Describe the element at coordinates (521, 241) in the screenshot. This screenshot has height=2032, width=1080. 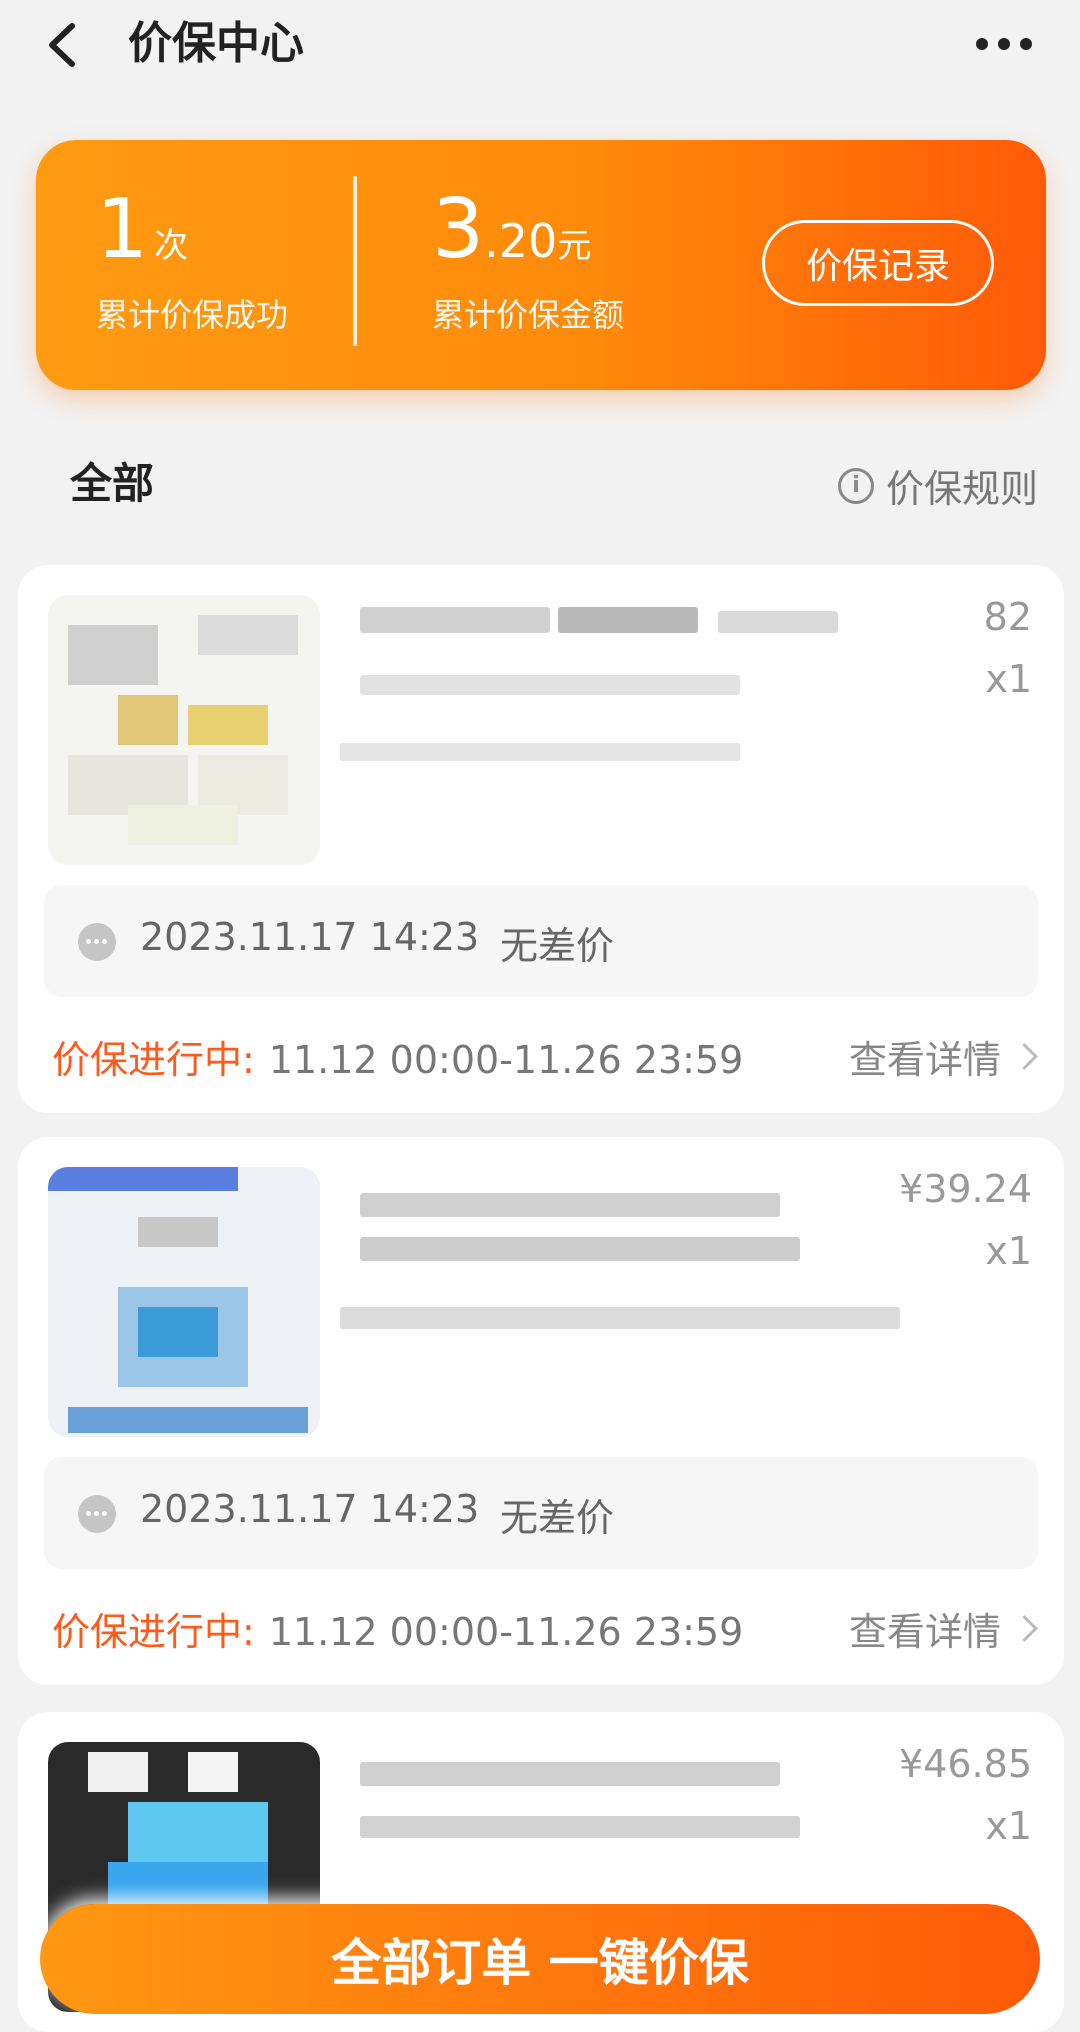
I see `refund-amount-decimal: .20` at that location.